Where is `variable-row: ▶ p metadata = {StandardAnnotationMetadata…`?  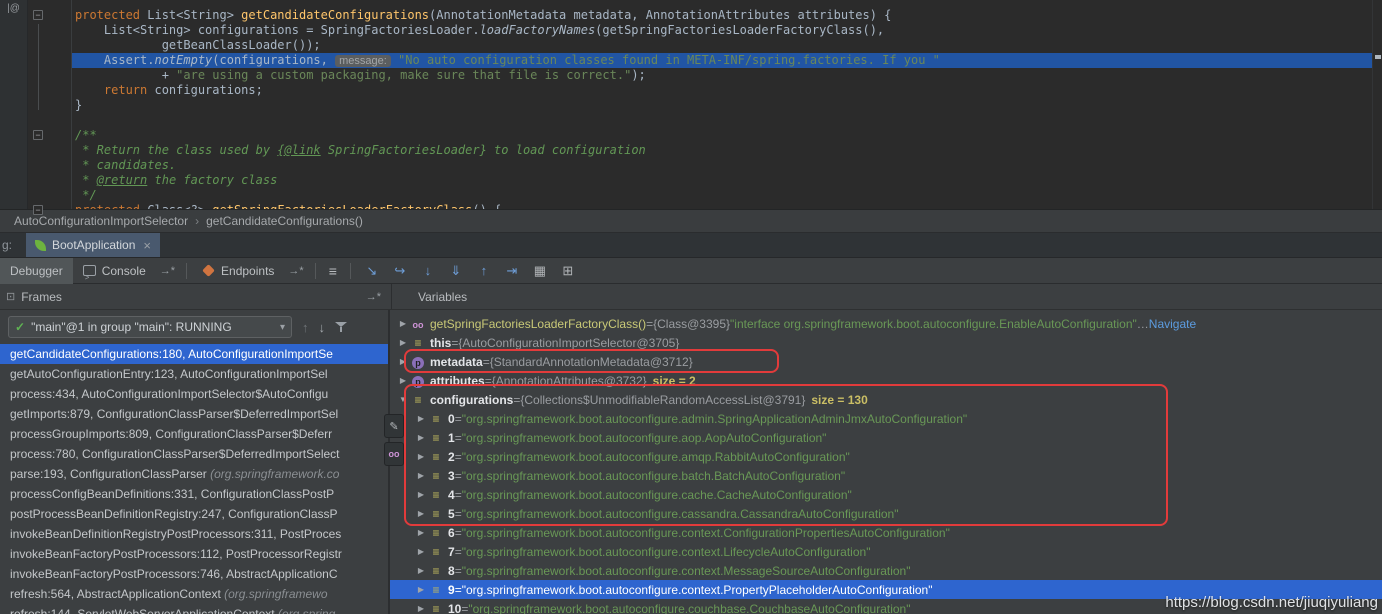
variable-row: ▶ p metadata = {StandardAnnotationMetadata… is located at coordinates (886, 361).